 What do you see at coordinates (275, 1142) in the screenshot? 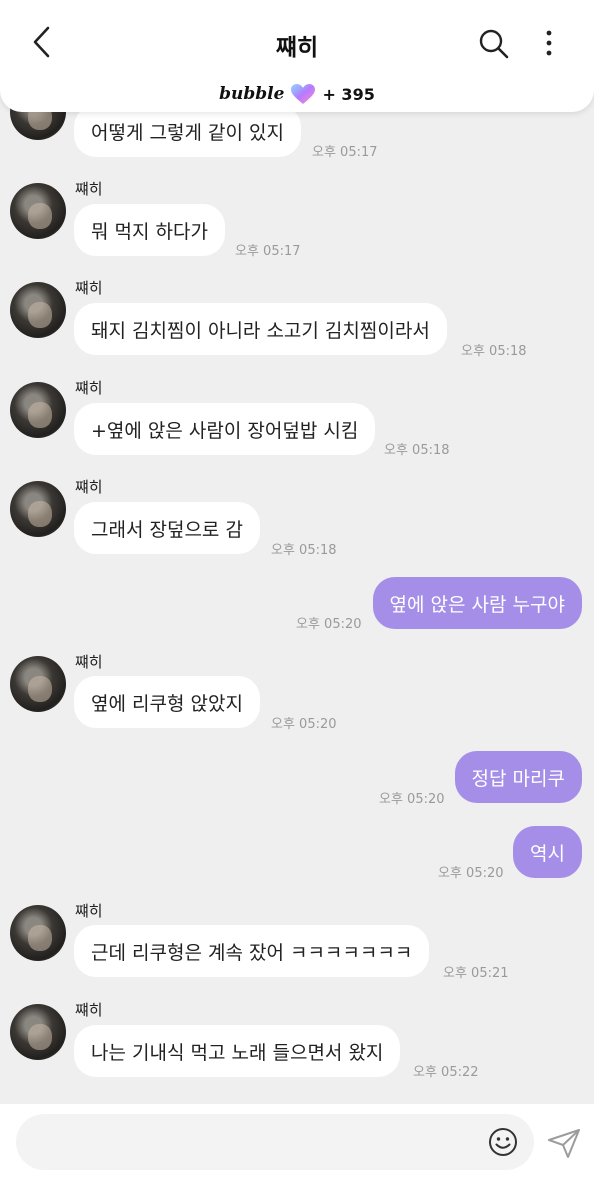
I see `message-input` at bounding box center [275, 1142].